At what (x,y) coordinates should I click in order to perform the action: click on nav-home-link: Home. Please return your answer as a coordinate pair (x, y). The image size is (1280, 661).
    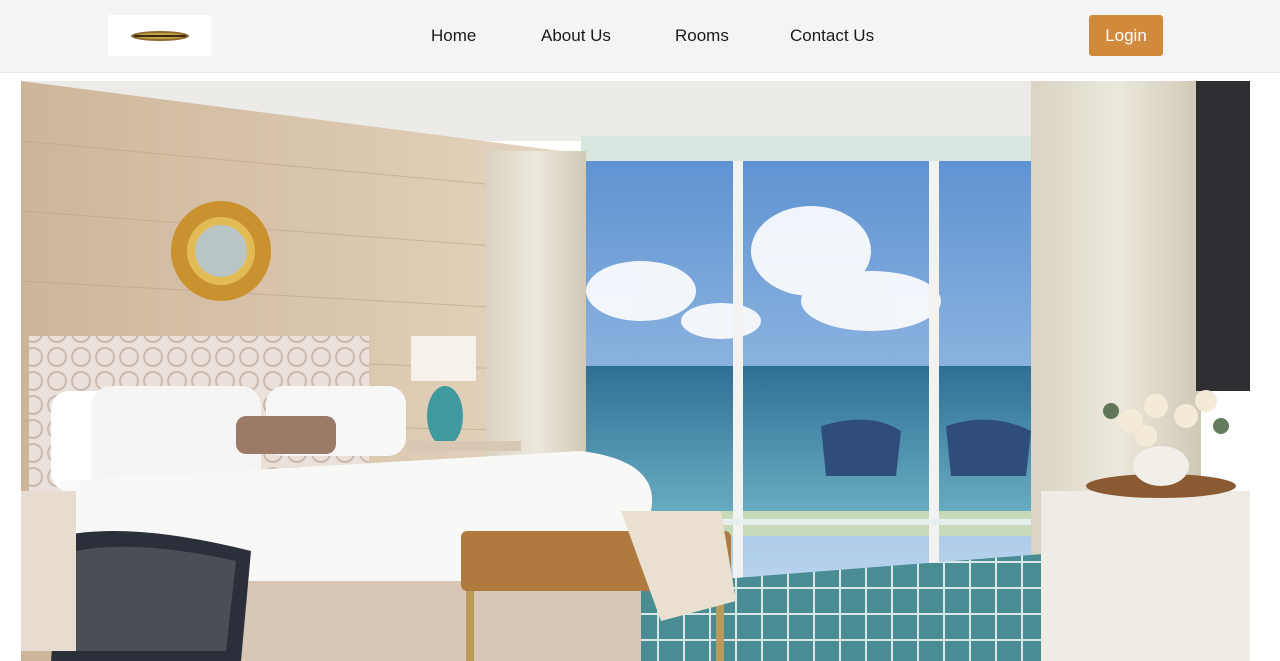
    Looking at the image, I should click on (453, 36).